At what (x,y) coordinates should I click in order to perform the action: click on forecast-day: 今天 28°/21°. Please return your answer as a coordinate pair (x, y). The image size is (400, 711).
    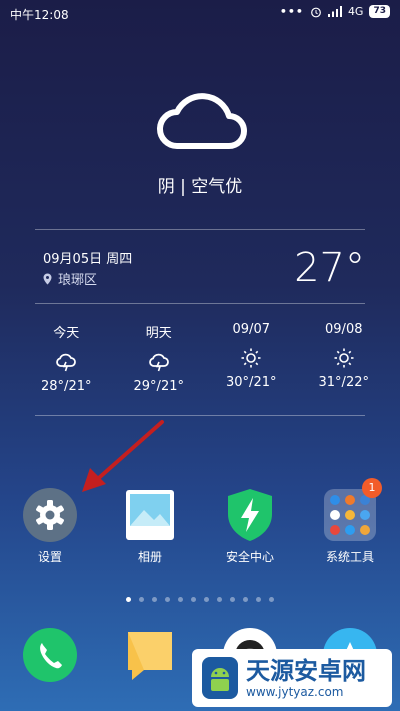
    Looking at the image, I should click on (66, 358).